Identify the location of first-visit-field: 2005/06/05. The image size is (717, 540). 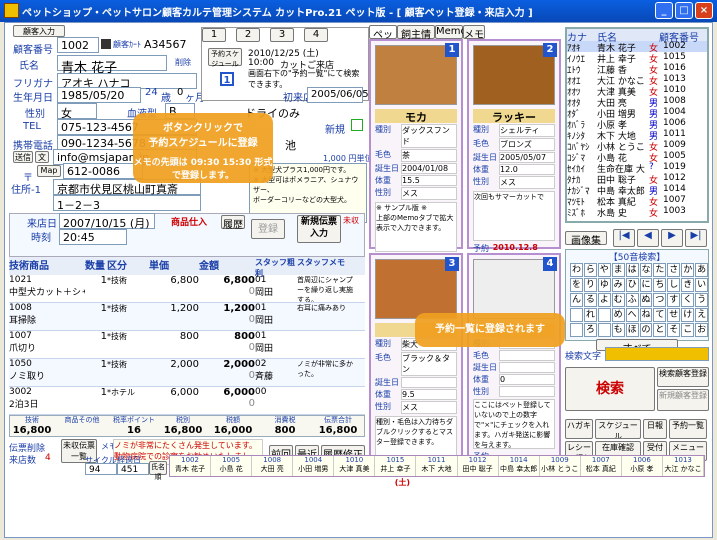
(338, 95).